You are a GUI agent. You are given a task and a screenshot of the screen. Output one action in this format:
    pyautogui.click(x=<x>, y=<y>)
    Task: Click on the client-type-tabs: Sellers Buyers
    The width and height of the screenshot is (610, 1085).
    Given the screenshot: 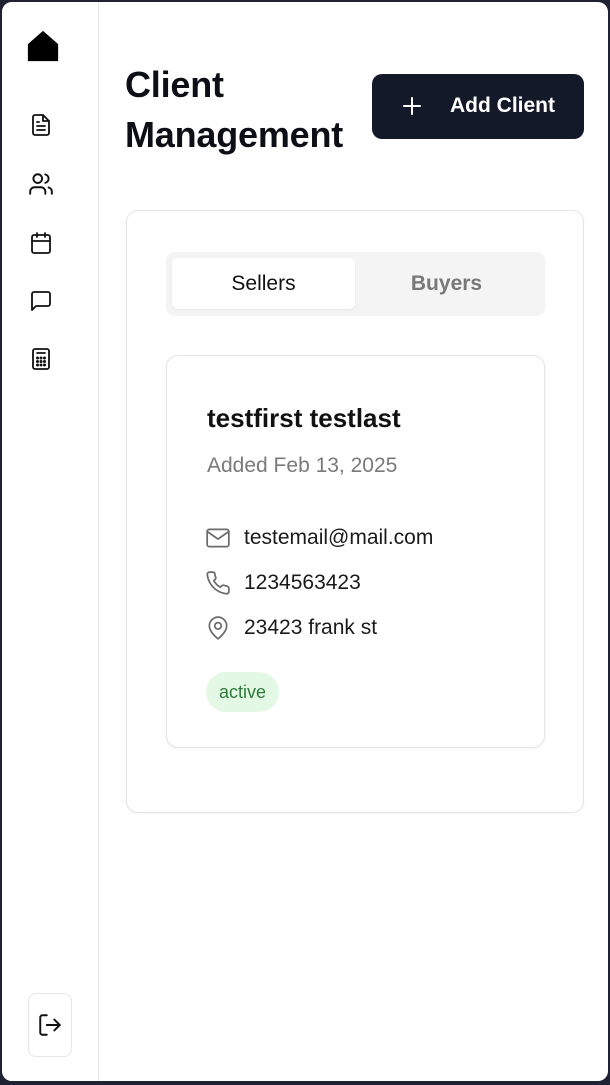 What is the action you would take?
    pyautogui.click(x=355, y=284)
    